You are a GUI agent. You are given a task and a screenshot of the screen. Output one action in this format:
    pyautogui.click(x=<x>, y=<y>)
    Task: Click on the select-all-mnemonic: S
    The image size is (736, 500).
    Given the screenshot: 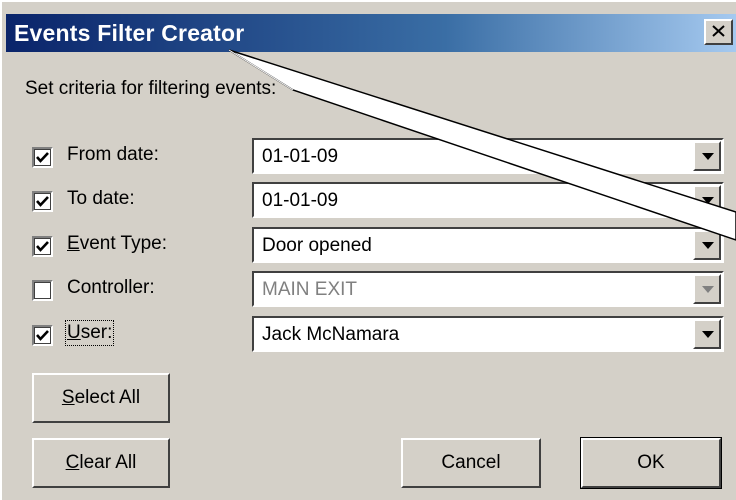 What is the action you would take?
    pyautogui.click(x=68, y=397)
    